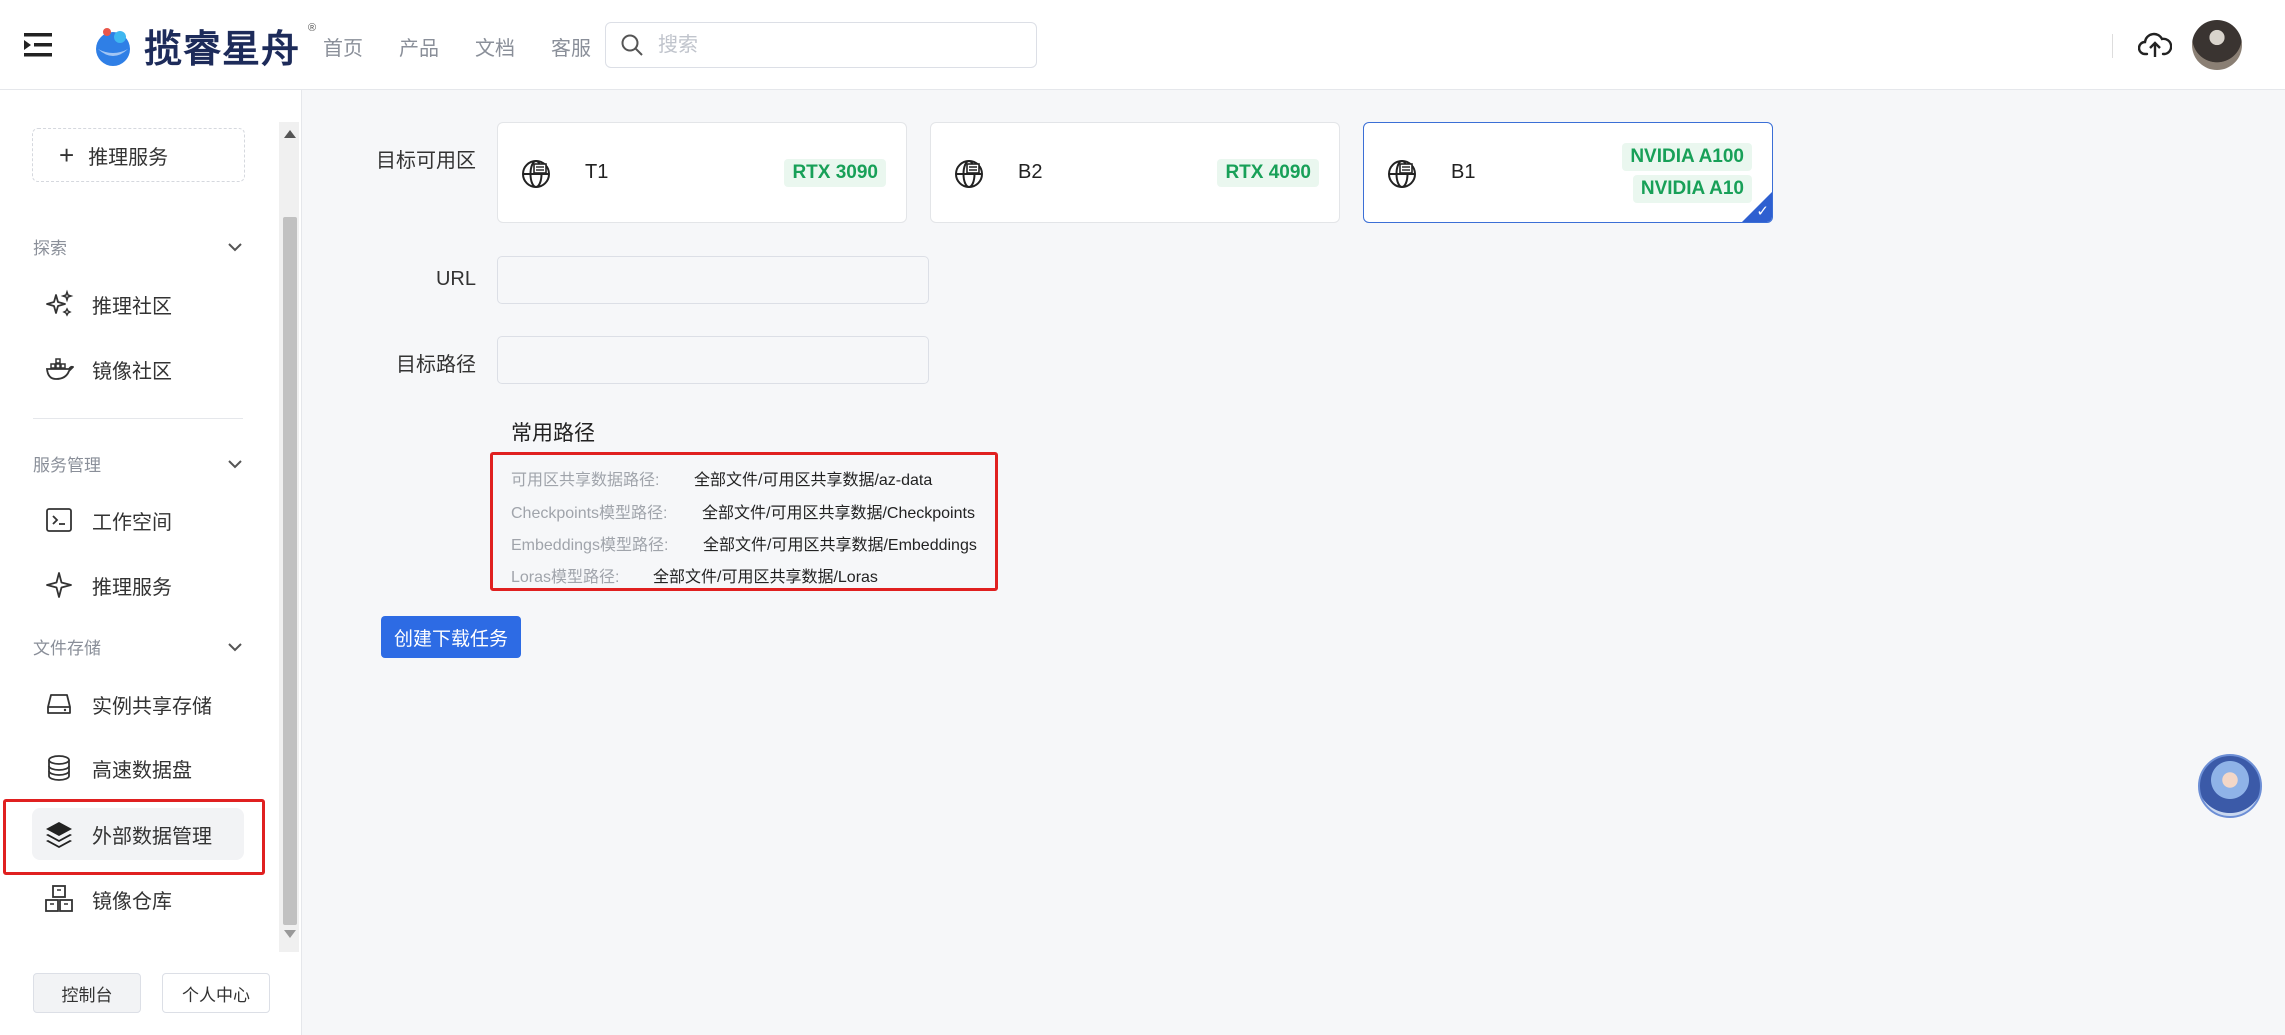  I want to click on sidebar-item-label: 推理社区, so click(132, 306).